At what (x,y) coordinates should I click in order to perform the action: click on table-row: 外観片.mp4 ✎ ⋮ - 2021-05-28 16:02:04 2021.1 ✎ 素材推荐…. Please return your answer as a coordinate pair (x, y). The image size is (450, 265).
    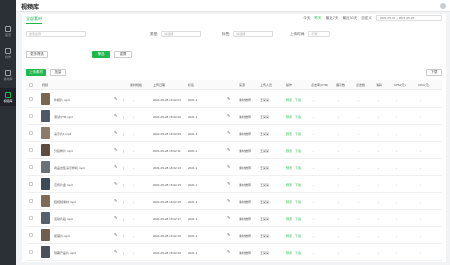
    Looking at the image, I should click on (234, 99).